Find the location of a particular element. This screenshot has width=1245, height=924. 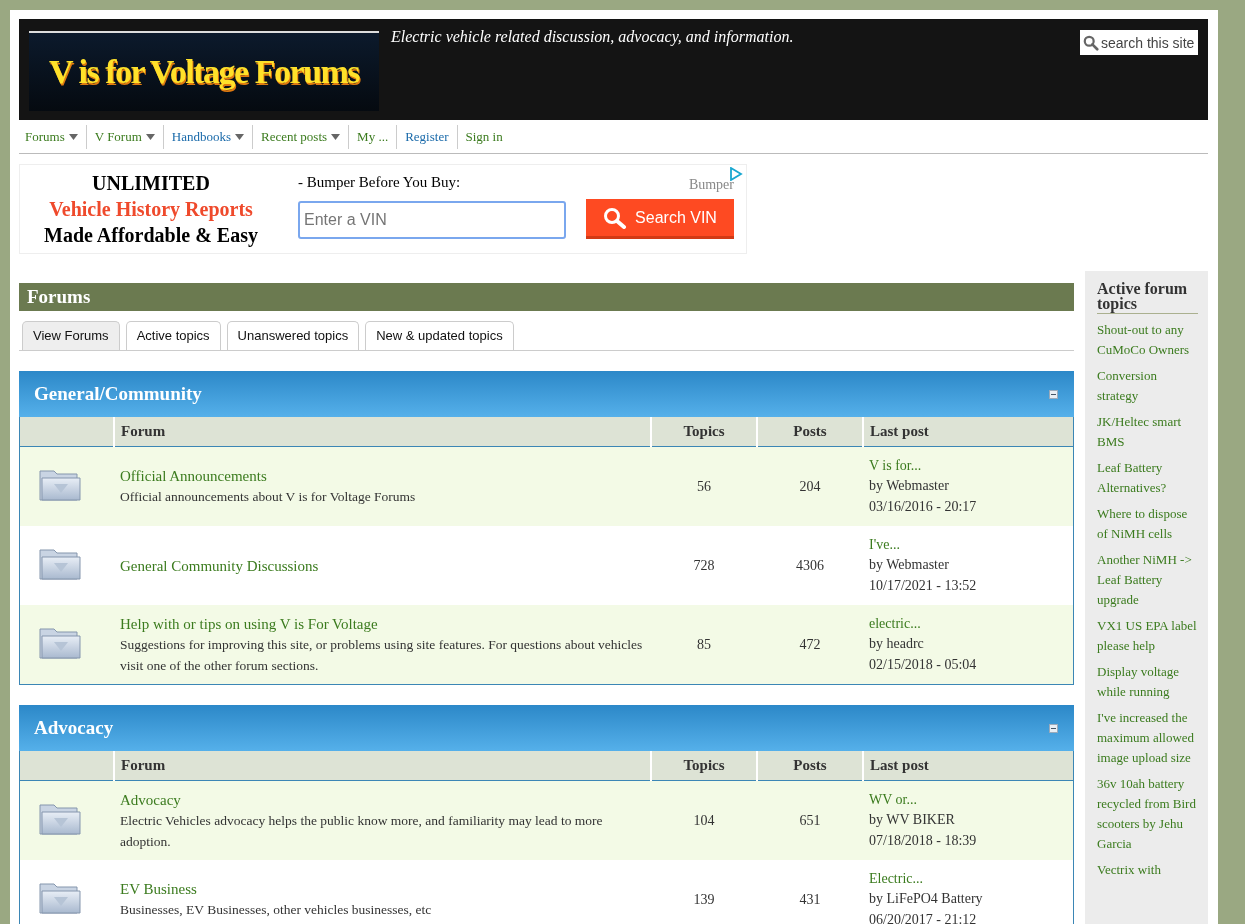

forum-description: Electric Vehicles advocacy helps the public know more, and familiarity may lead to more adoption. is located at coordinates (362, 831).